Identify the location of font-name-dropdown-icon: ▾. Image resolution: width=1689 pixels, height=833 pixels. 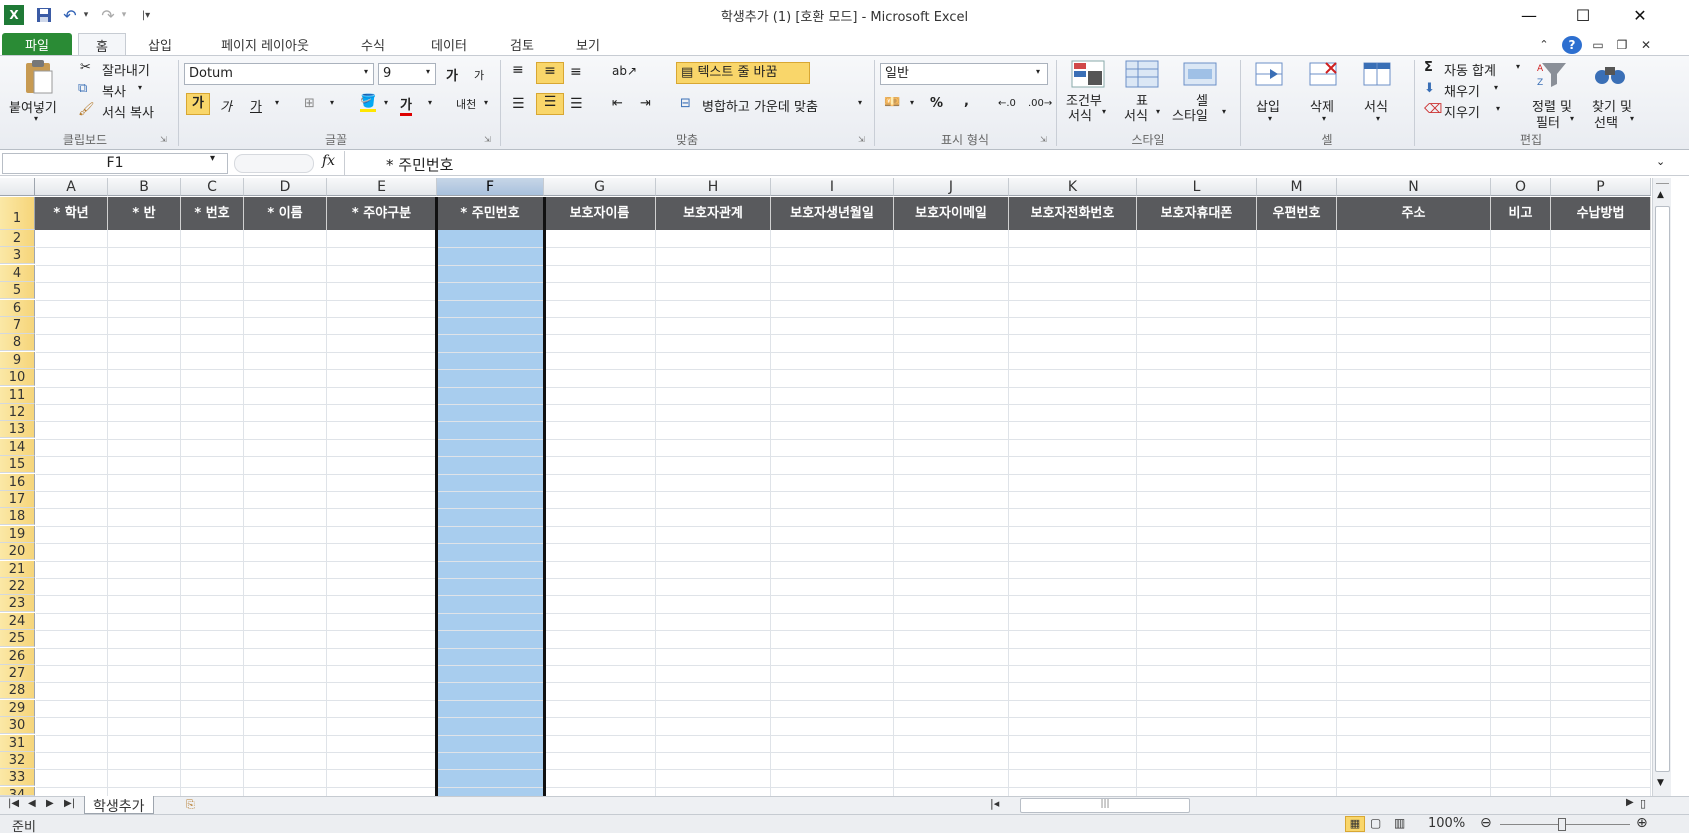
(366, 71).